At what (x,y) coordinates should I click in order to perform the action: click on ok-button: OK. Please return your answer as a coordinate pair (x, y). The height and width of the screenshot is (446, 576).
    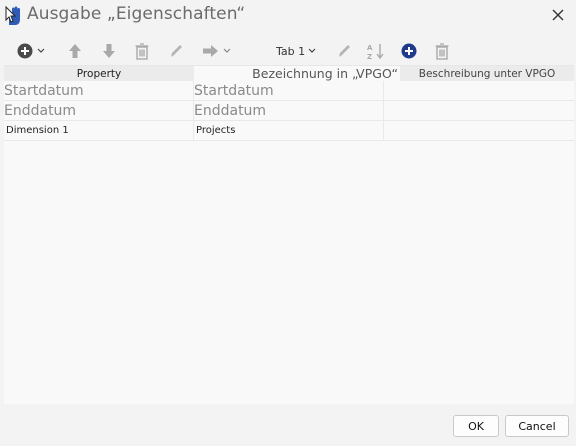
    Looking at the image, I should click on (476, 426).